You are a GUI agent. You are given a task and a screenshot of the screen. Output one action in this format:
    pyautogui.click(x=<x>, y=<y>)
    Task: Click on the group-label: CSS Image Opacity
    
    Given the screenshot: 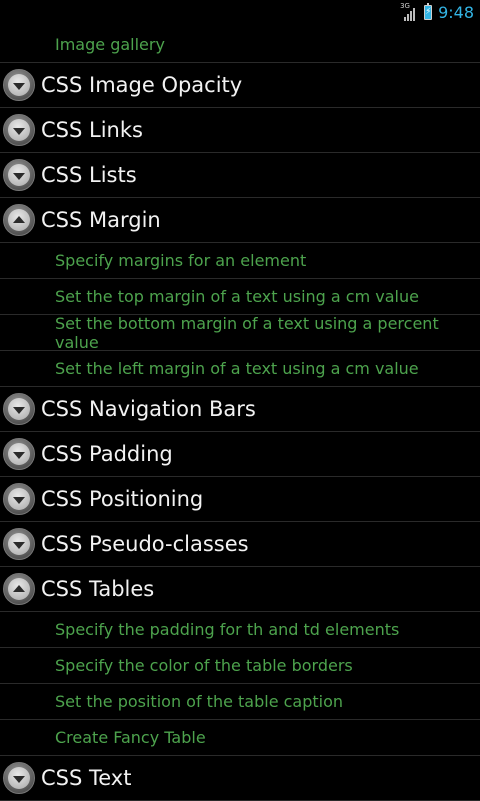 What is the action you would take?
    pyautogui.click(x=142, y=85)
    